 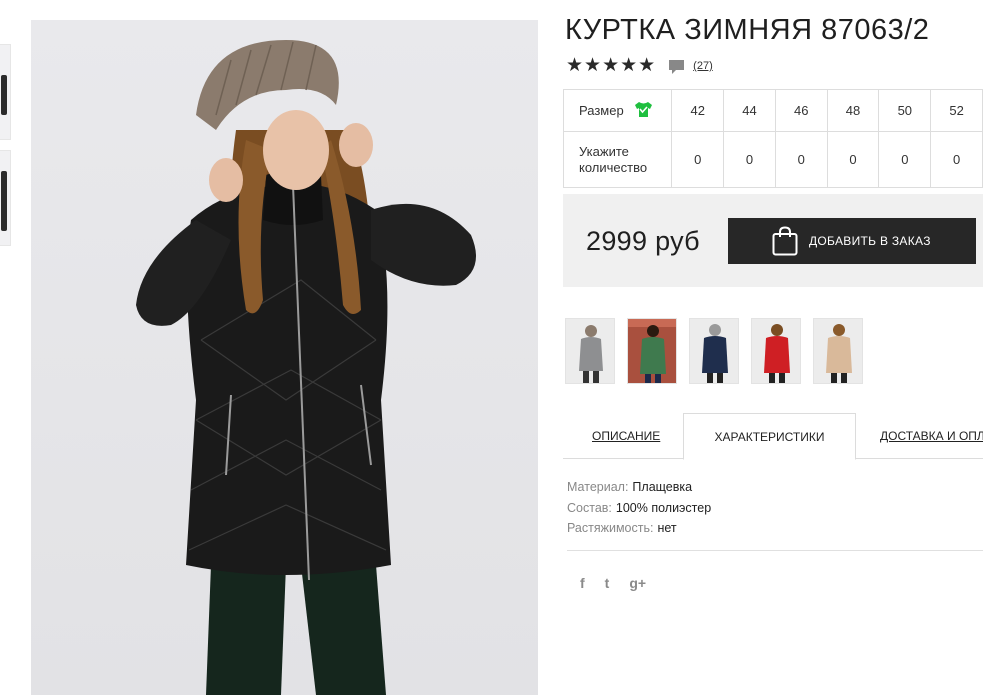 I want to click on size-label: Размер, so click(x=601, y=110).